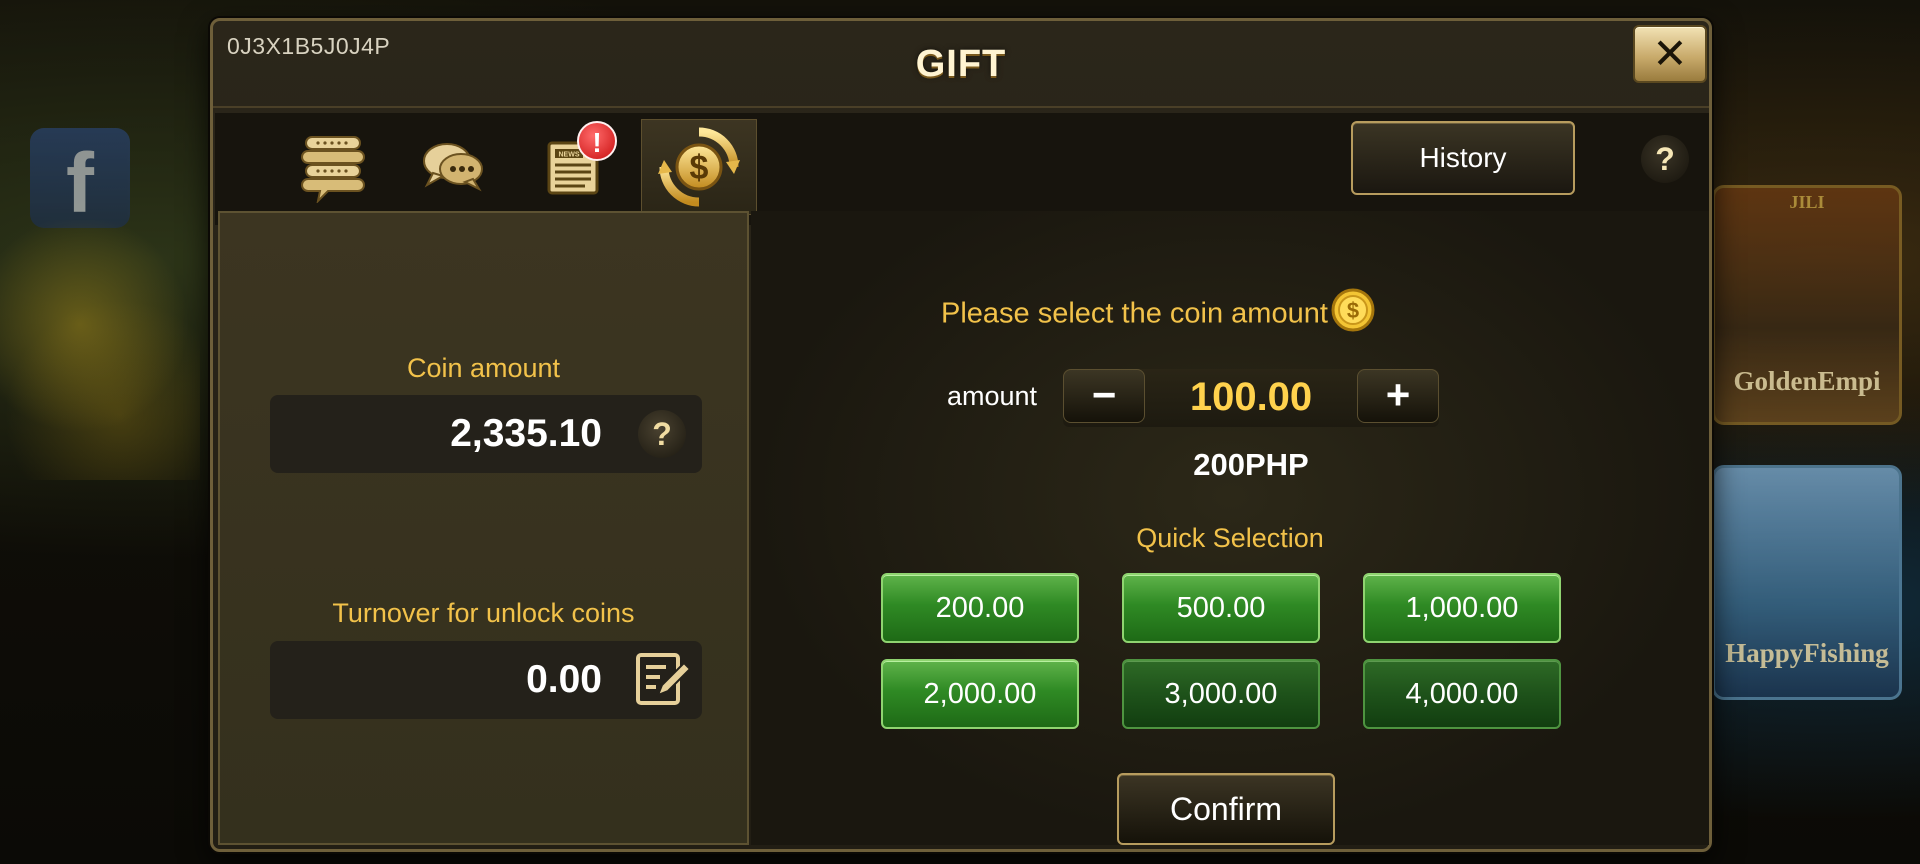 This screenshot has height=864, width=1920. What do you see at coordinates (1230, 538) in the screenshot?
I see `quick-selection-label: Quick Selection` at bounding box center [1230, 538].